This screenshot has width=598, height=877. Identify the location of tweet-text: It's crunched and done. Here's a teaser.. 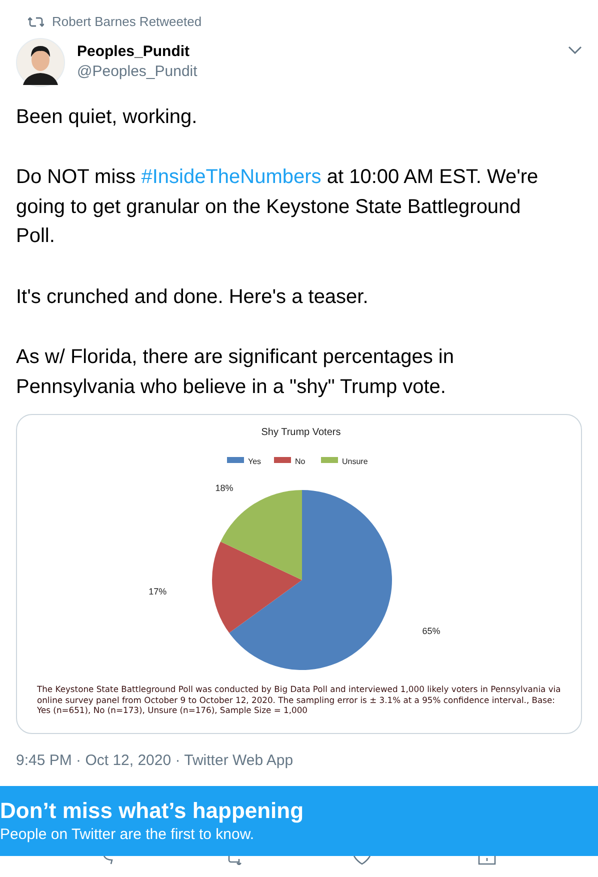
(193, 297).